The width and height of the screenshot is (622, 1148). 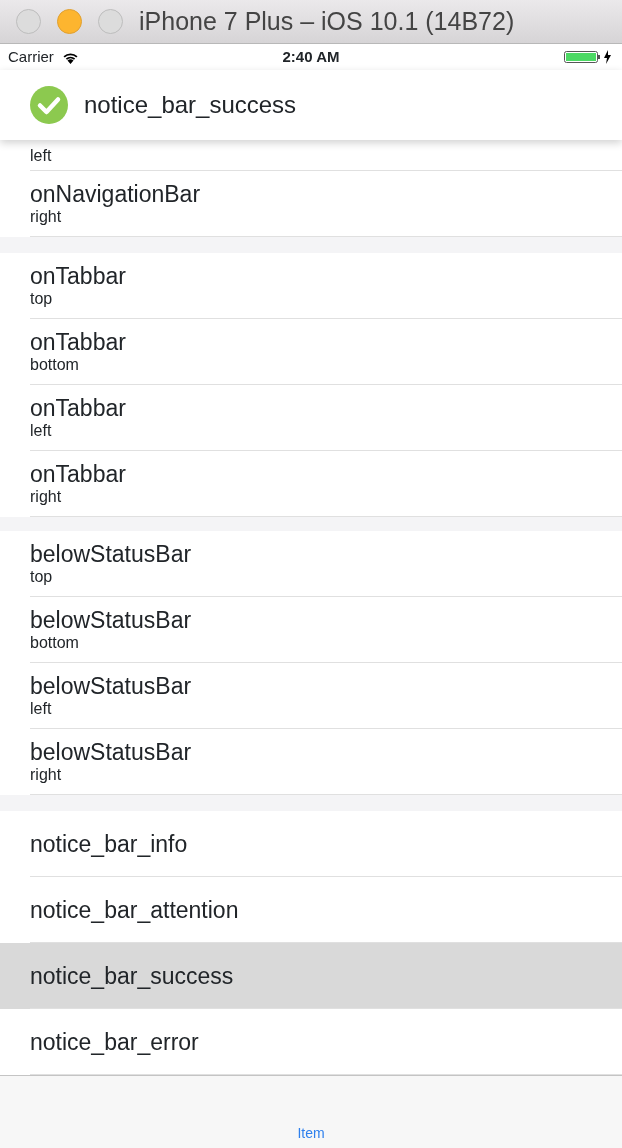 I want to click on row-title: notice_bar_success, so click(x=132, y=975).